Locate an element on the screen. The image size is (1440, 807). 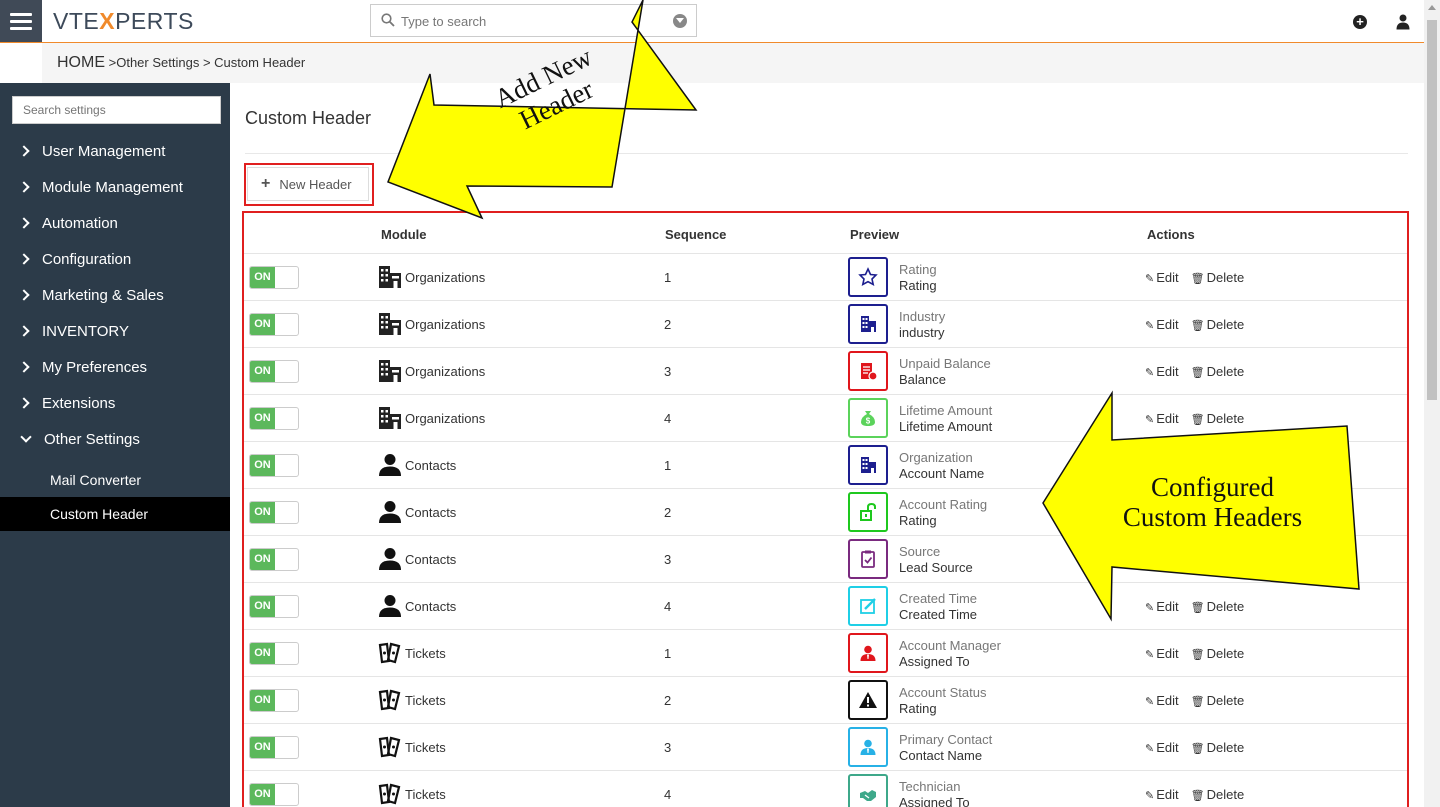
preview-value: Assigned To is located at coordinates (934, 801).